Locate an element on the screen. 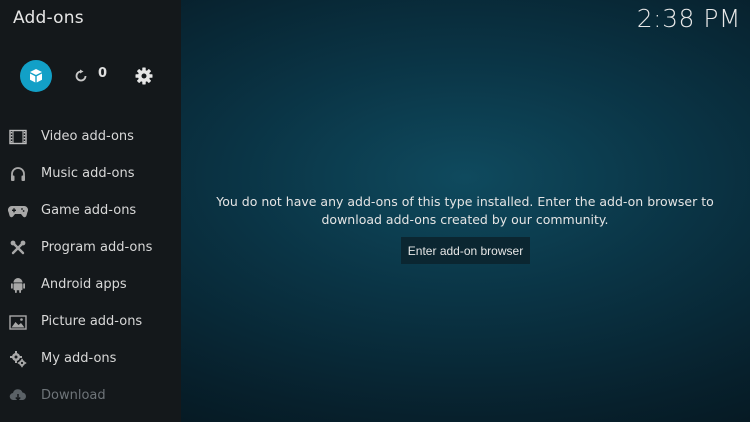 The height and width of the screenshot is (422, 750). menu-item-game-addons: Game add-ons is located at coordinates (90, 210).